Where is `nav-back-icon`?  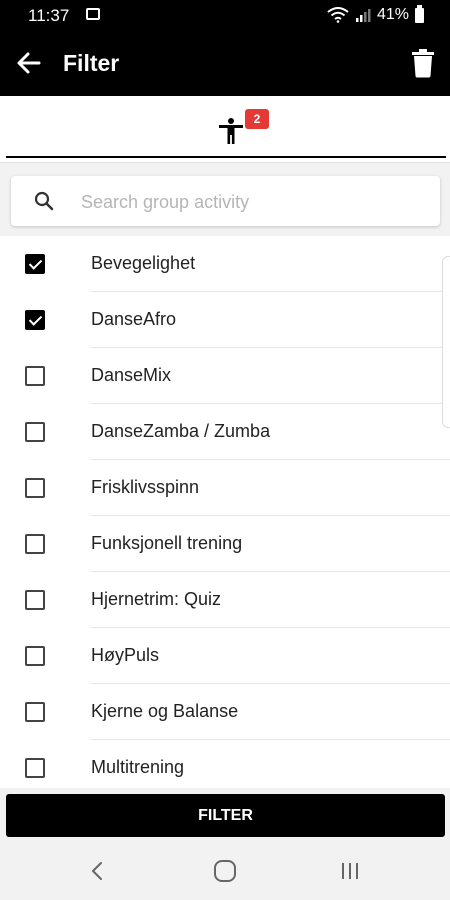
nav-back-icon is located at coordinates (98, 871).